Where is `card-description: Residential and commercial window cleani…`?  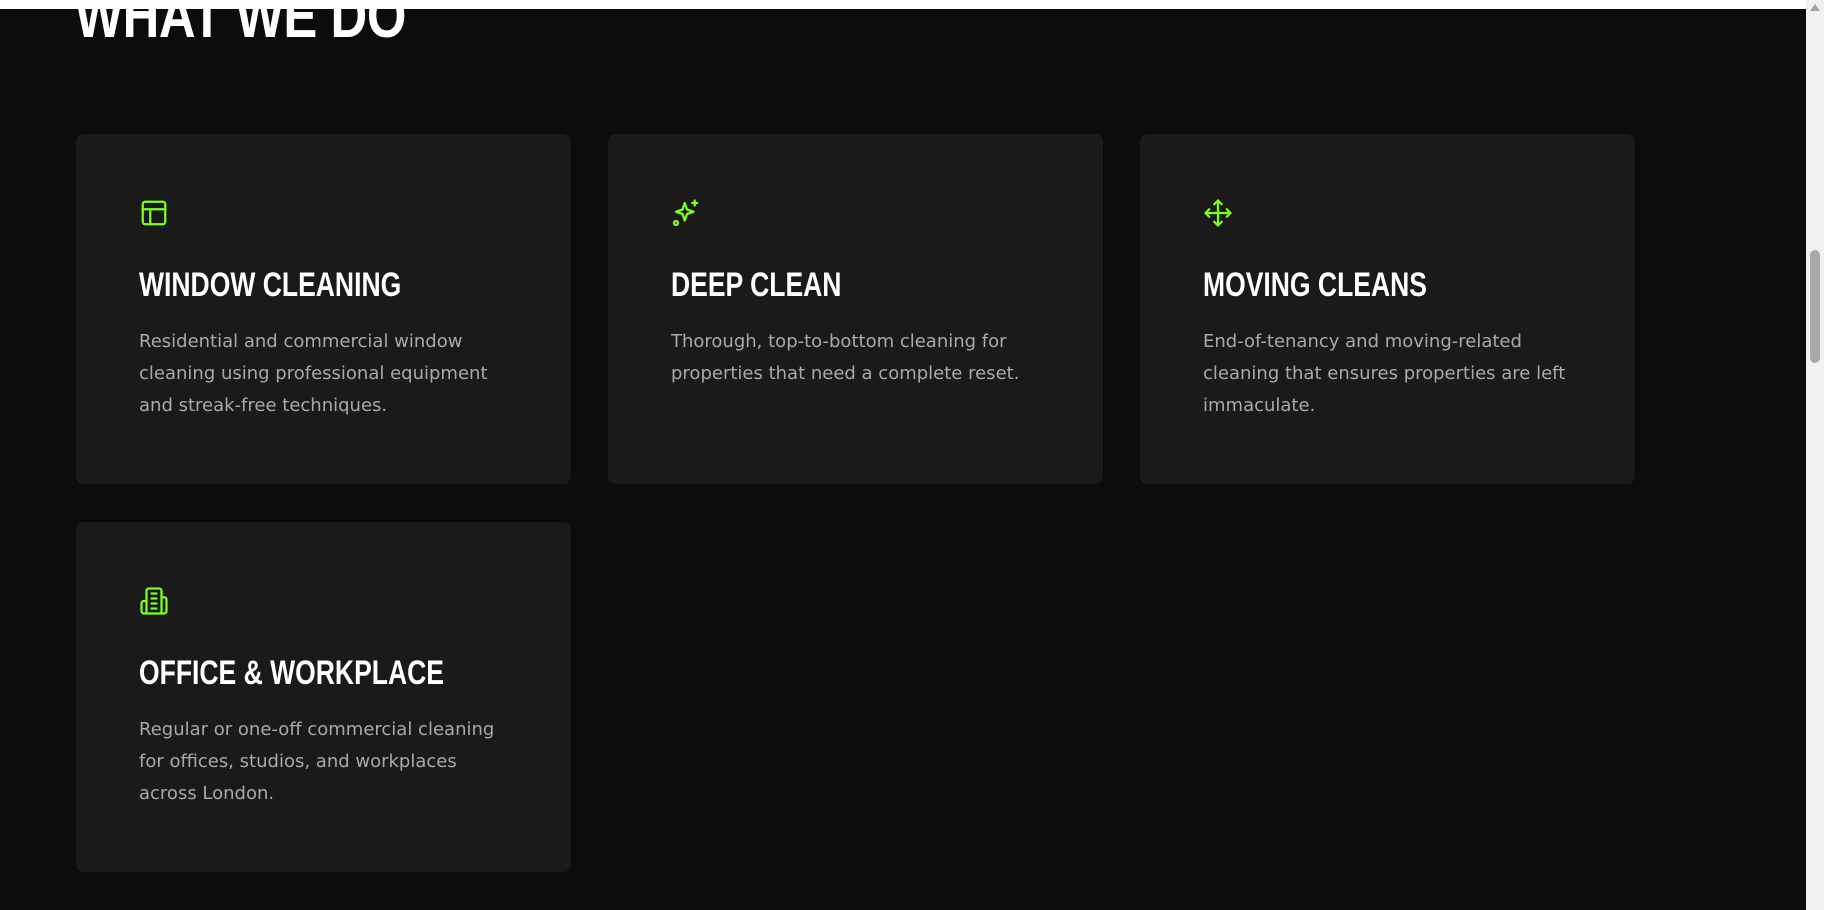
card-description: Residential and commercial window cleani… is located at coordinates (313, 373).